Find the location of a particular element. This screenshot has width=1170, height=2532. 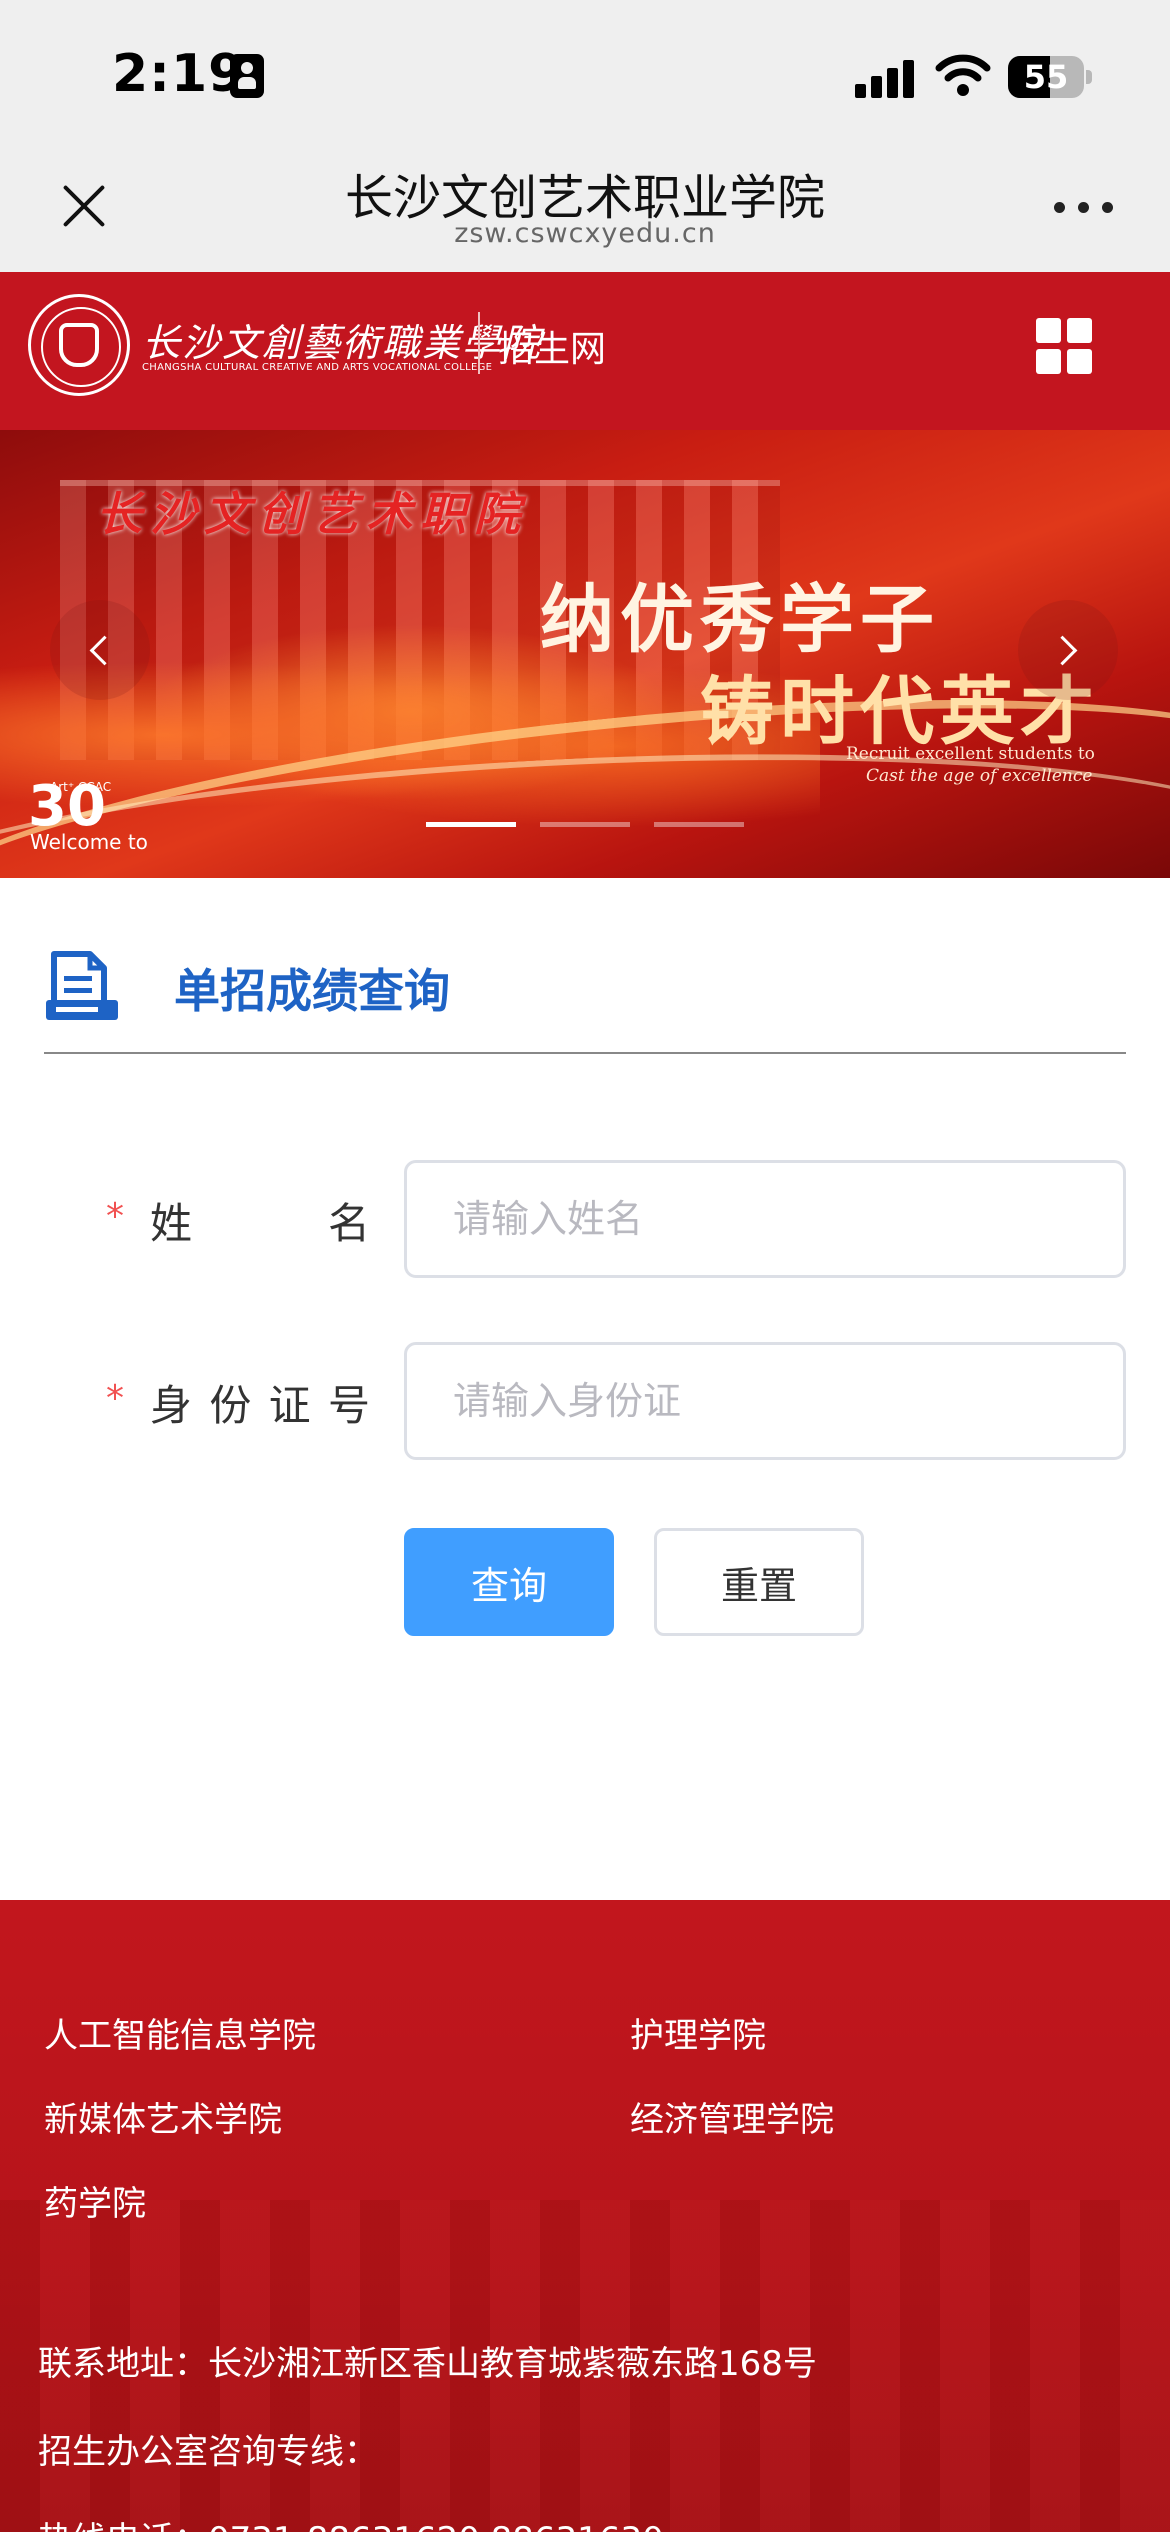

chevron-left-icon is located at coordinates (100, 650).